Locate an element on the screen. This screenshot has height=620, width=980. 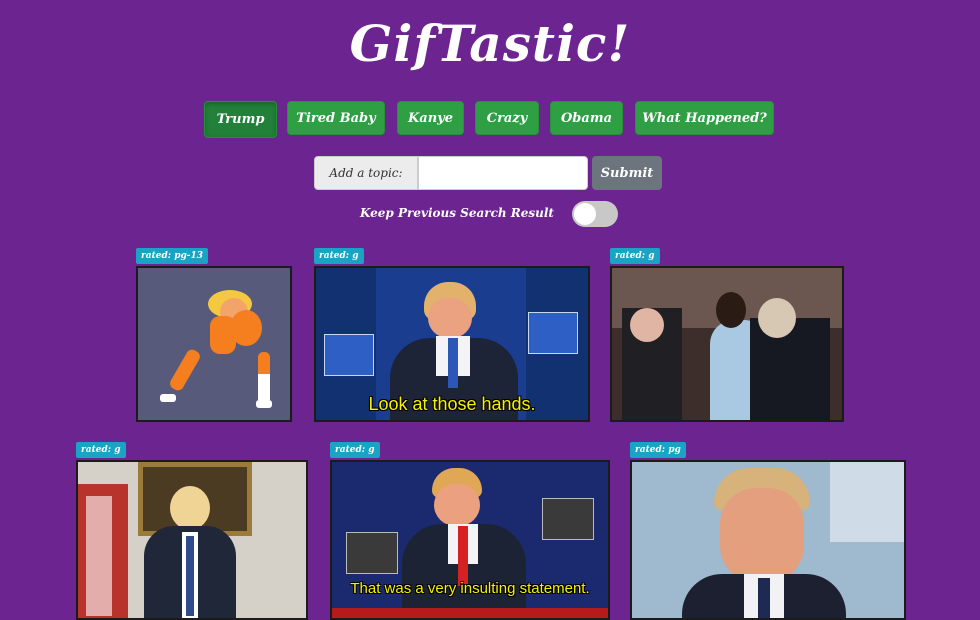
add-topic-input is located at coordinates (503, 173).